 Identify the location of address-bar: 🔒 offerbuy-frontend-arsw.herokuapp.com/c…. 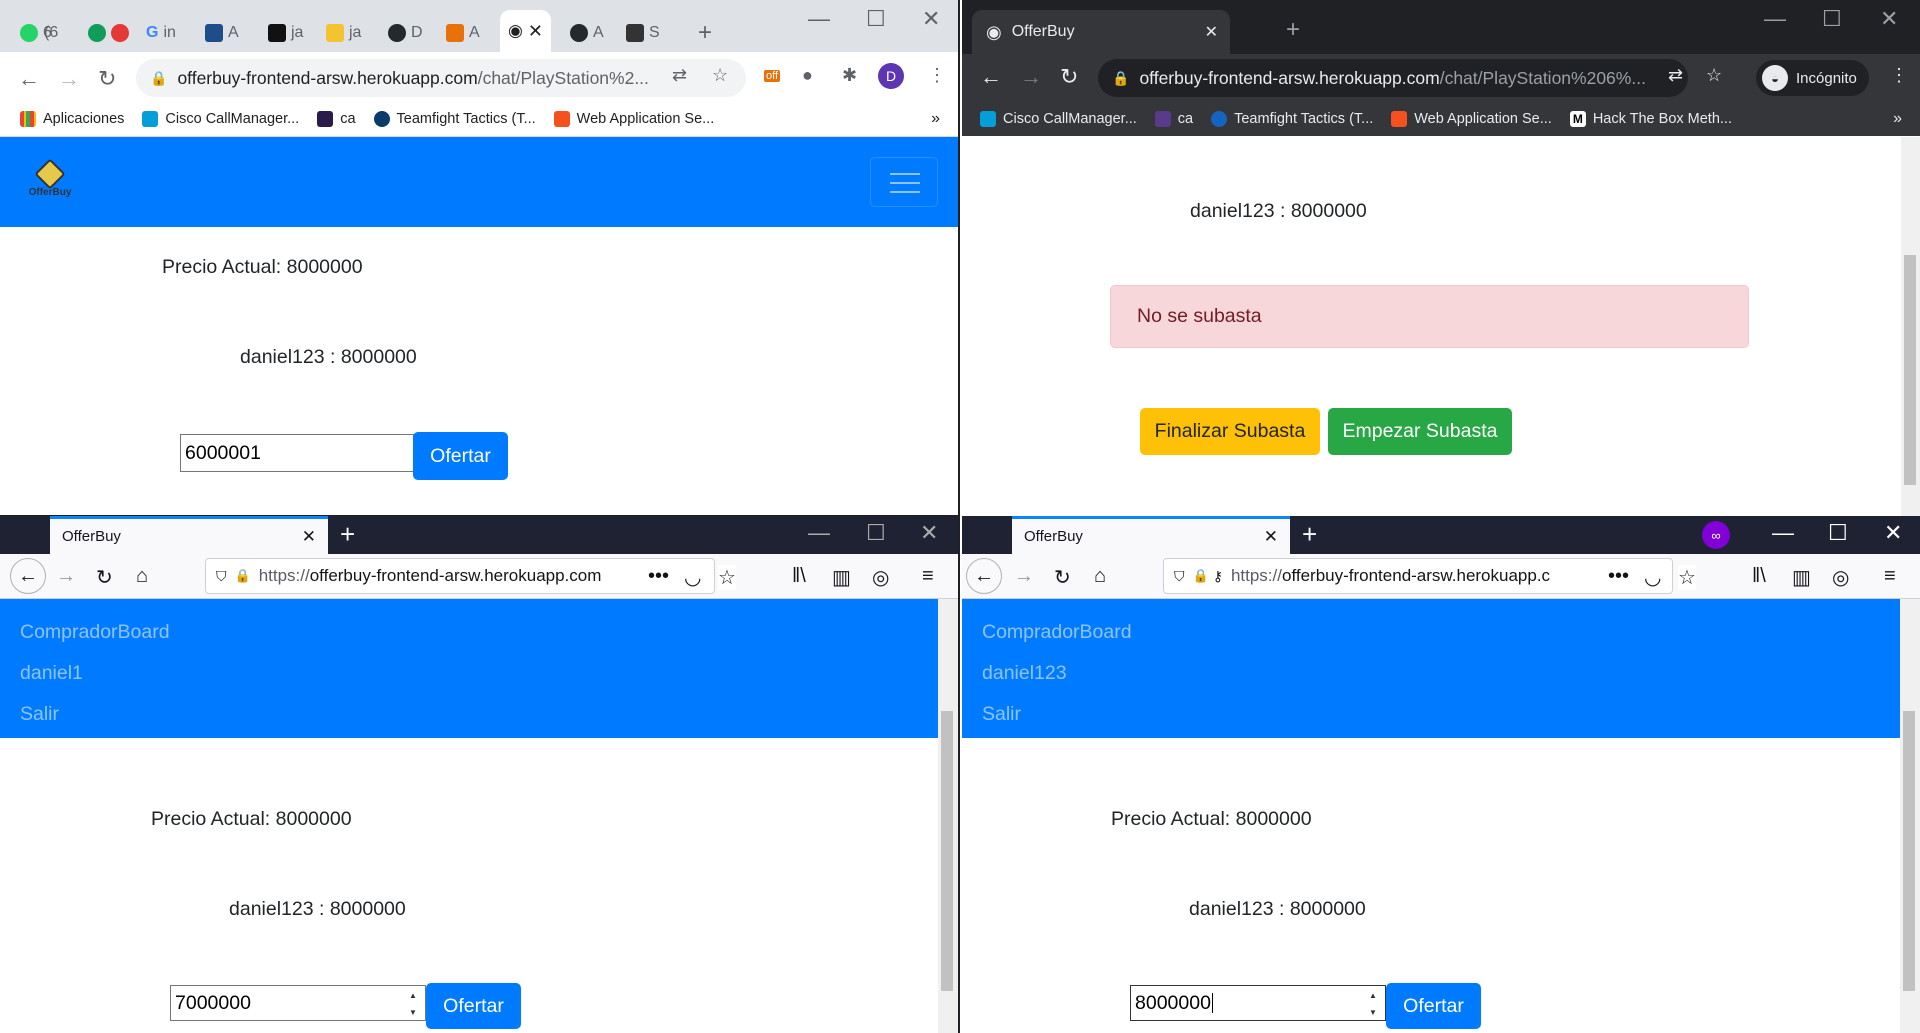
(1393, 78).